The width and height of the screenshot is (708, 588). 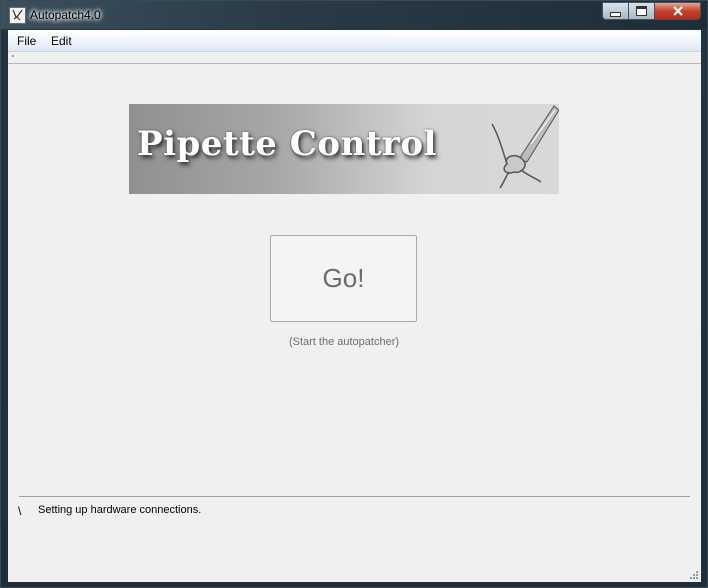 I want to click on window-controls, so click(x=651, y=11).